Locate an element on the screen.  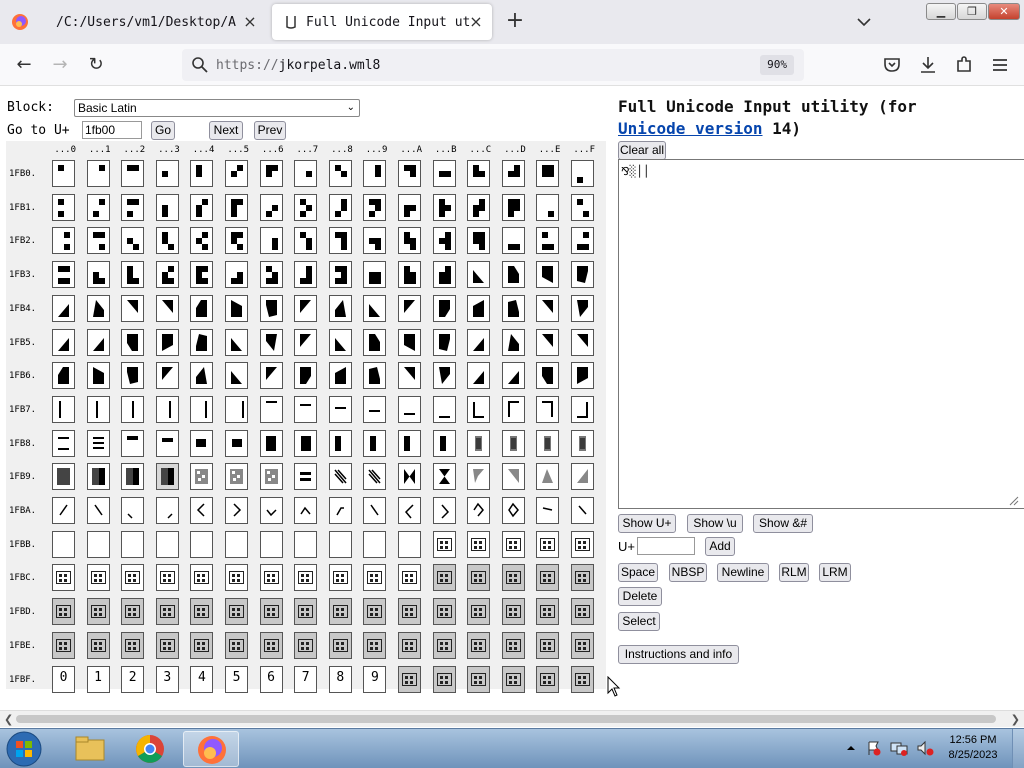
clear-all-button: Clear all is located at coordinates (642, 150).